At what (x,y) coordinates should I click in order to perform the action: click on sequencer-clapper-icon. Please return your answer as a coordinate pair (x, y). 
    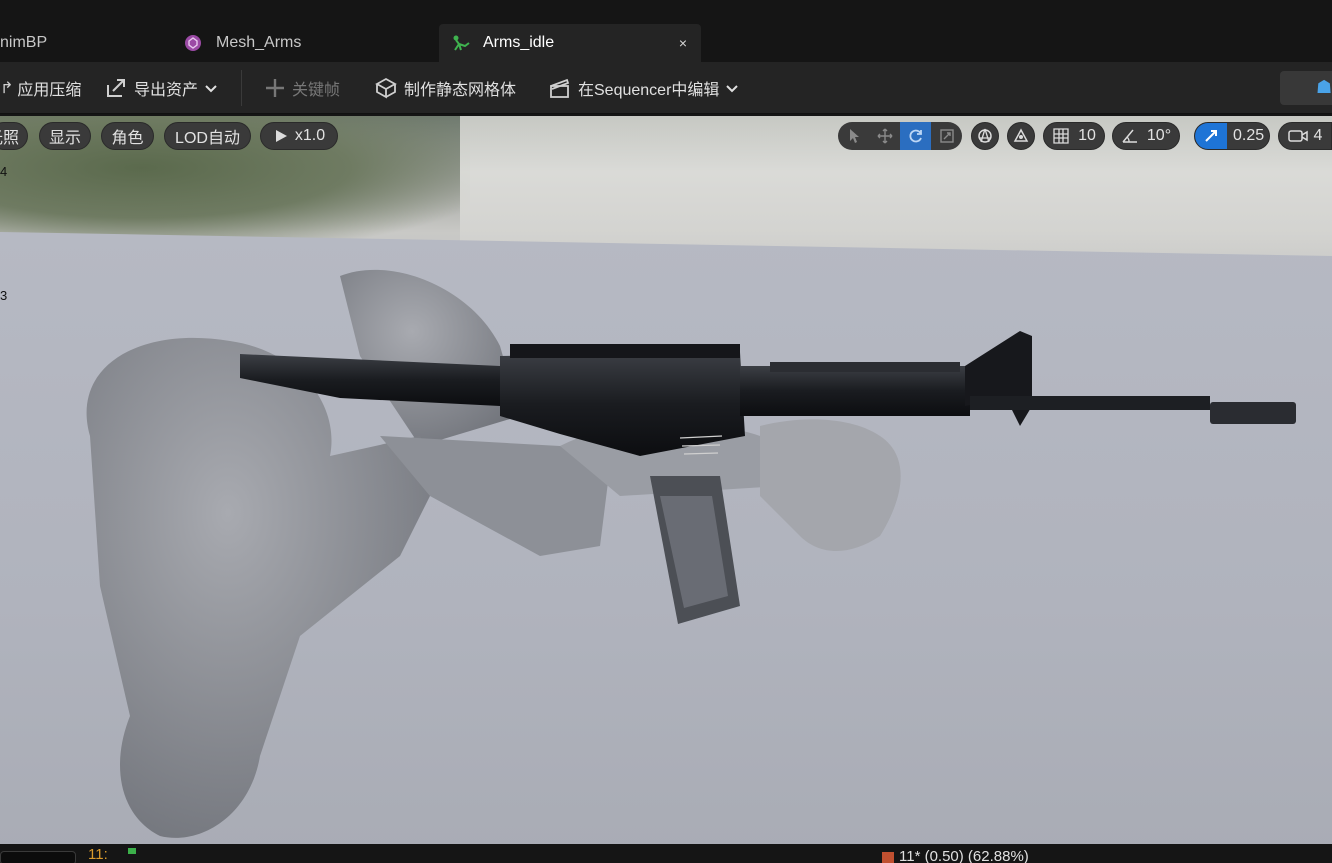
    Looking at the image, I should click on (560, 88).